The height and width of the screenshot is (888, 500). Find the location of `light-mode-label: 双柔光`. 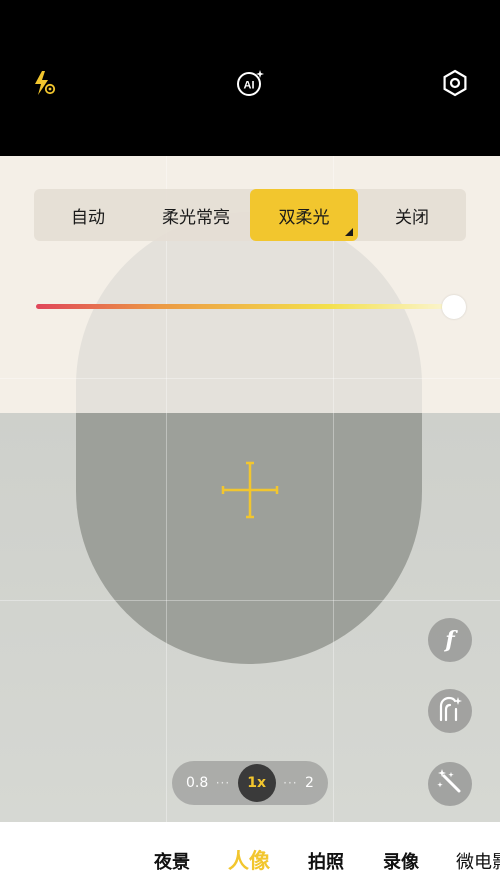

light-mode-label: 双柔光 is located at coordinates (304, 217).